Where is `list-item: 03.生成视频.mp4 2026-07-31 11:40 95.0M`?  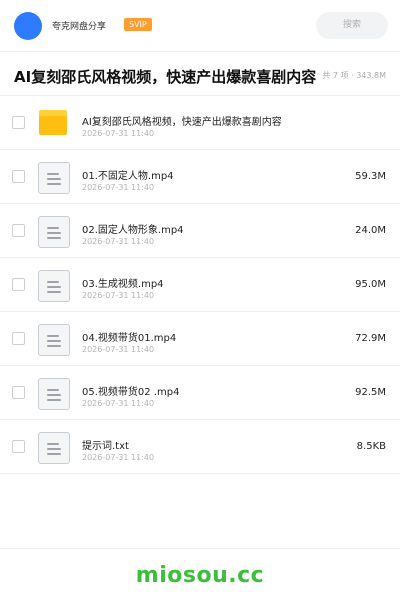 list-item: 03.生成视频.mp4 2026-07-31 11:40 95.0M is located at coordinates (200, 285).